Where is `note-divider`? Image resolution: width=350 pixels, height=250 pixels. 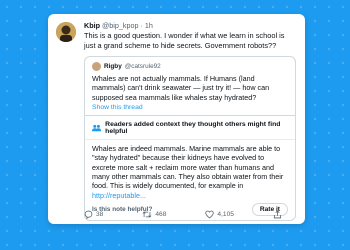
note-divider is located at coordinates (190, 140).